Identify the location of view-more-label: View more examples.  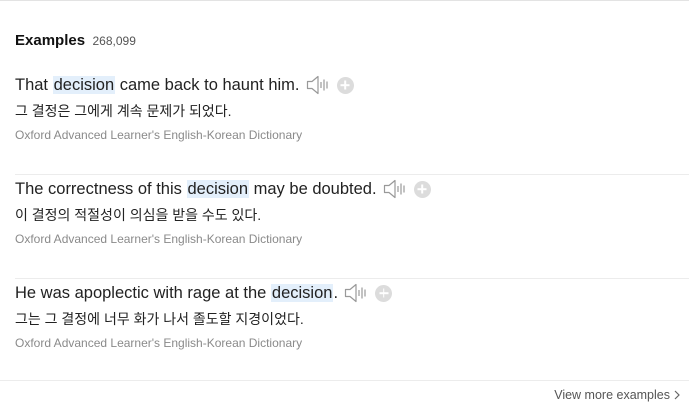
(612, 395).